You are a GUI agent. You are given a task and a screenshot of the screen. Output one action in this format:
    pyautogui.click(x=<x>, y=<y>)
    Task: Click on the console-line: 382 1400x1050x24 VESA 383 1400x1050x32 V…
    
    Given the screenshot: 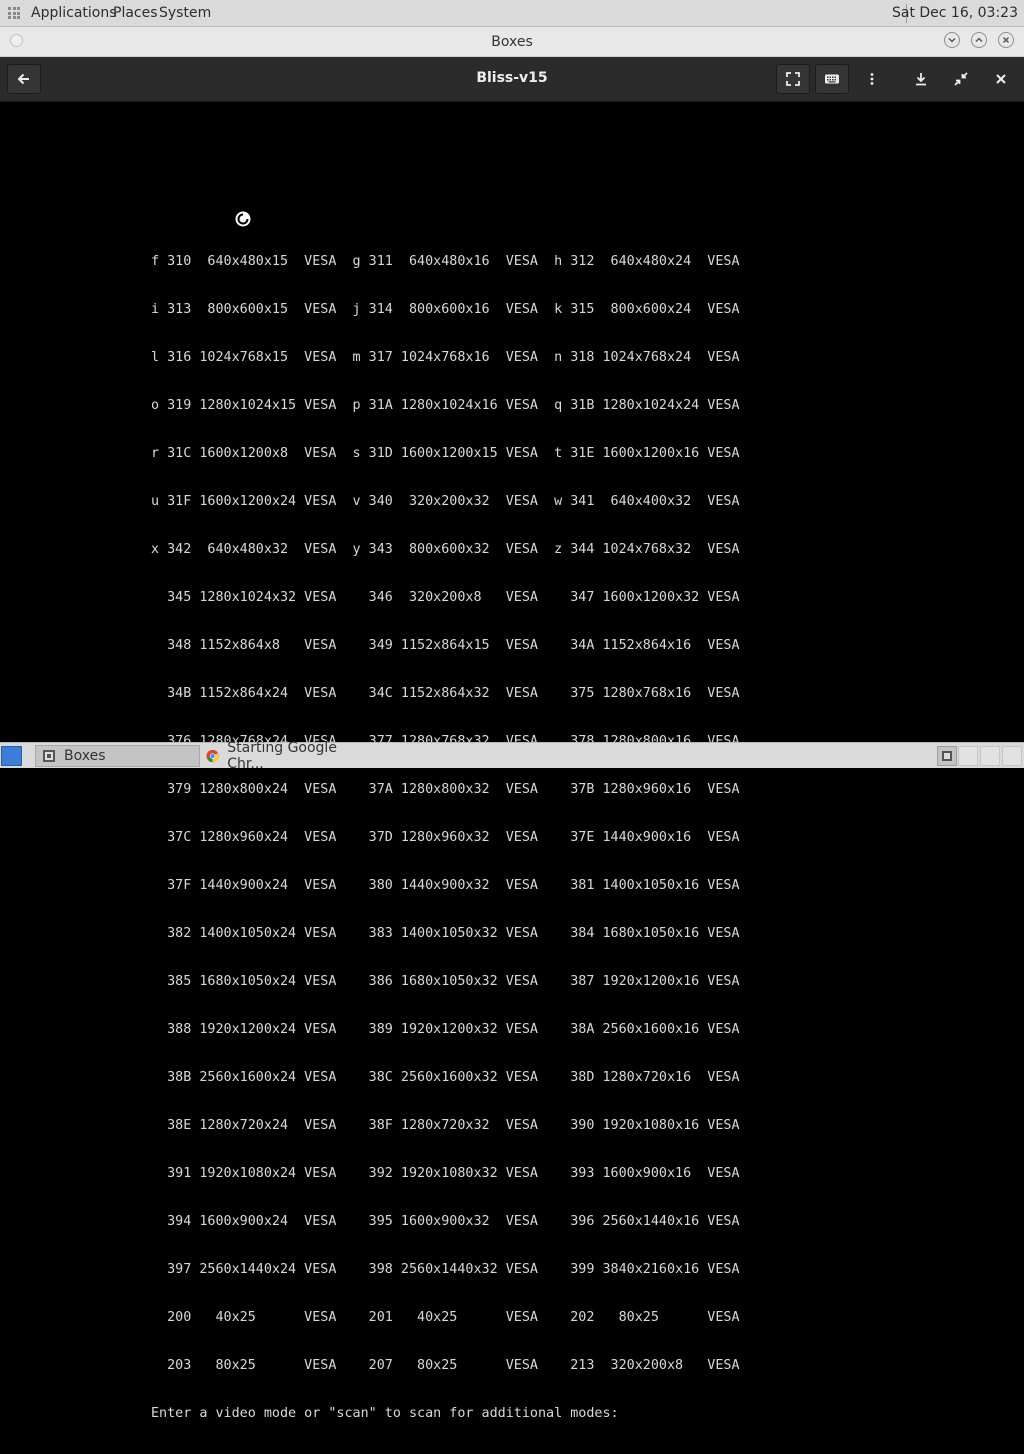 What is the action you would take?
    pyautogui.click(x=445, y=933)
    